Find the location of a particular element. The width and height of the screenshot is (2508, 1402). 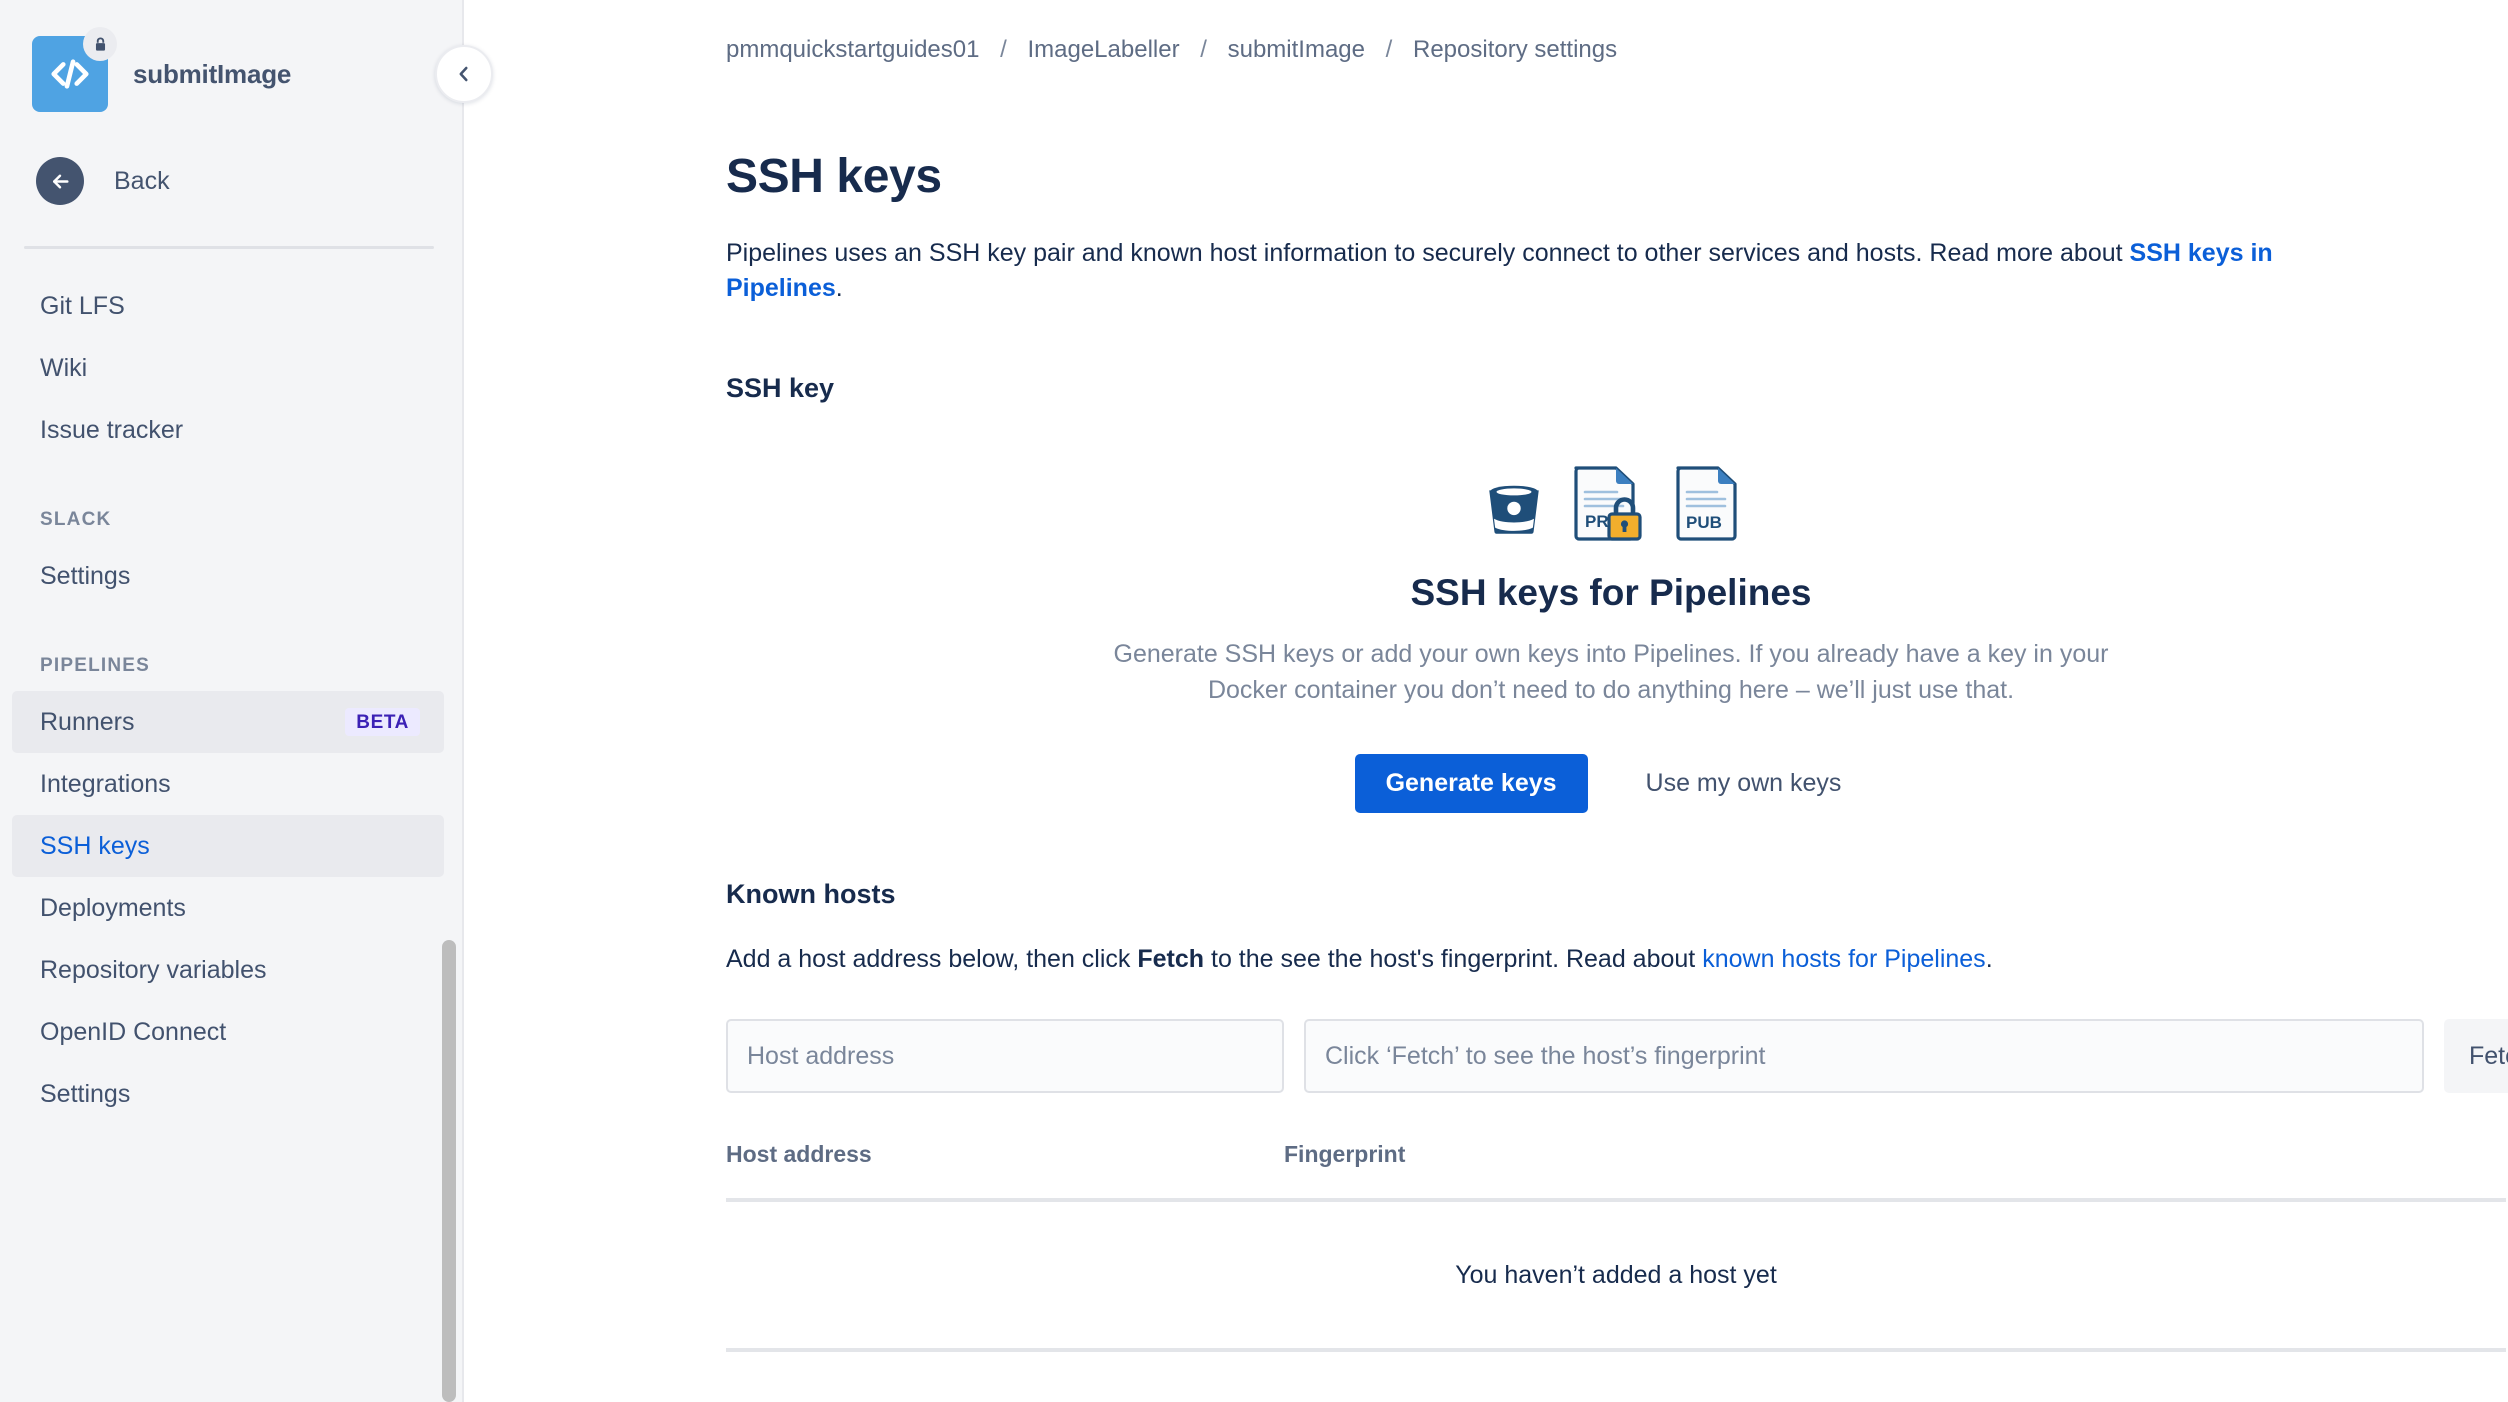

sidebar-item-deployments: Deployments is located at coordinates (228, 908).